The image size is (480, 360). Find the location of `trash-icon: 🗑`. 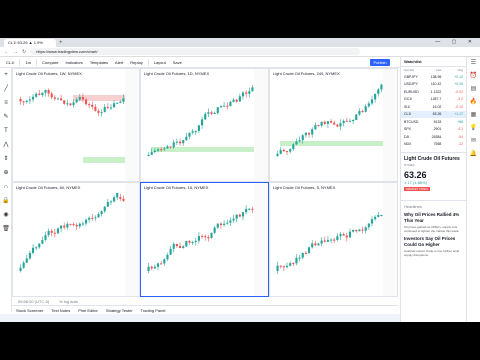

trash-icon: 🗑 is located at coordinates (6, 229).